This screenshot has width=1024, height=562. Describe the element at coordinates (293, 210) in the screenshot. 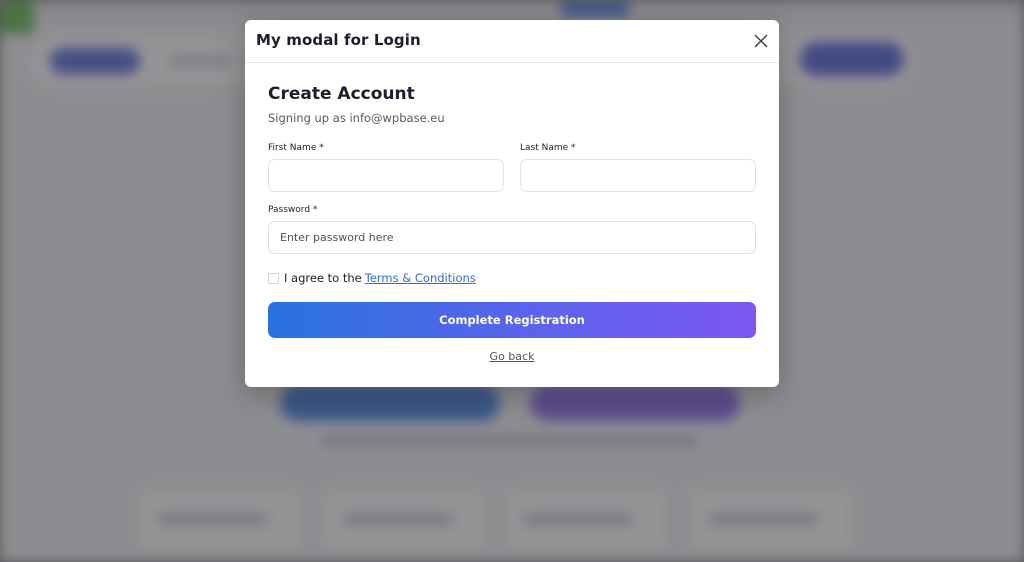

I see `password-label: Password *` at that location.